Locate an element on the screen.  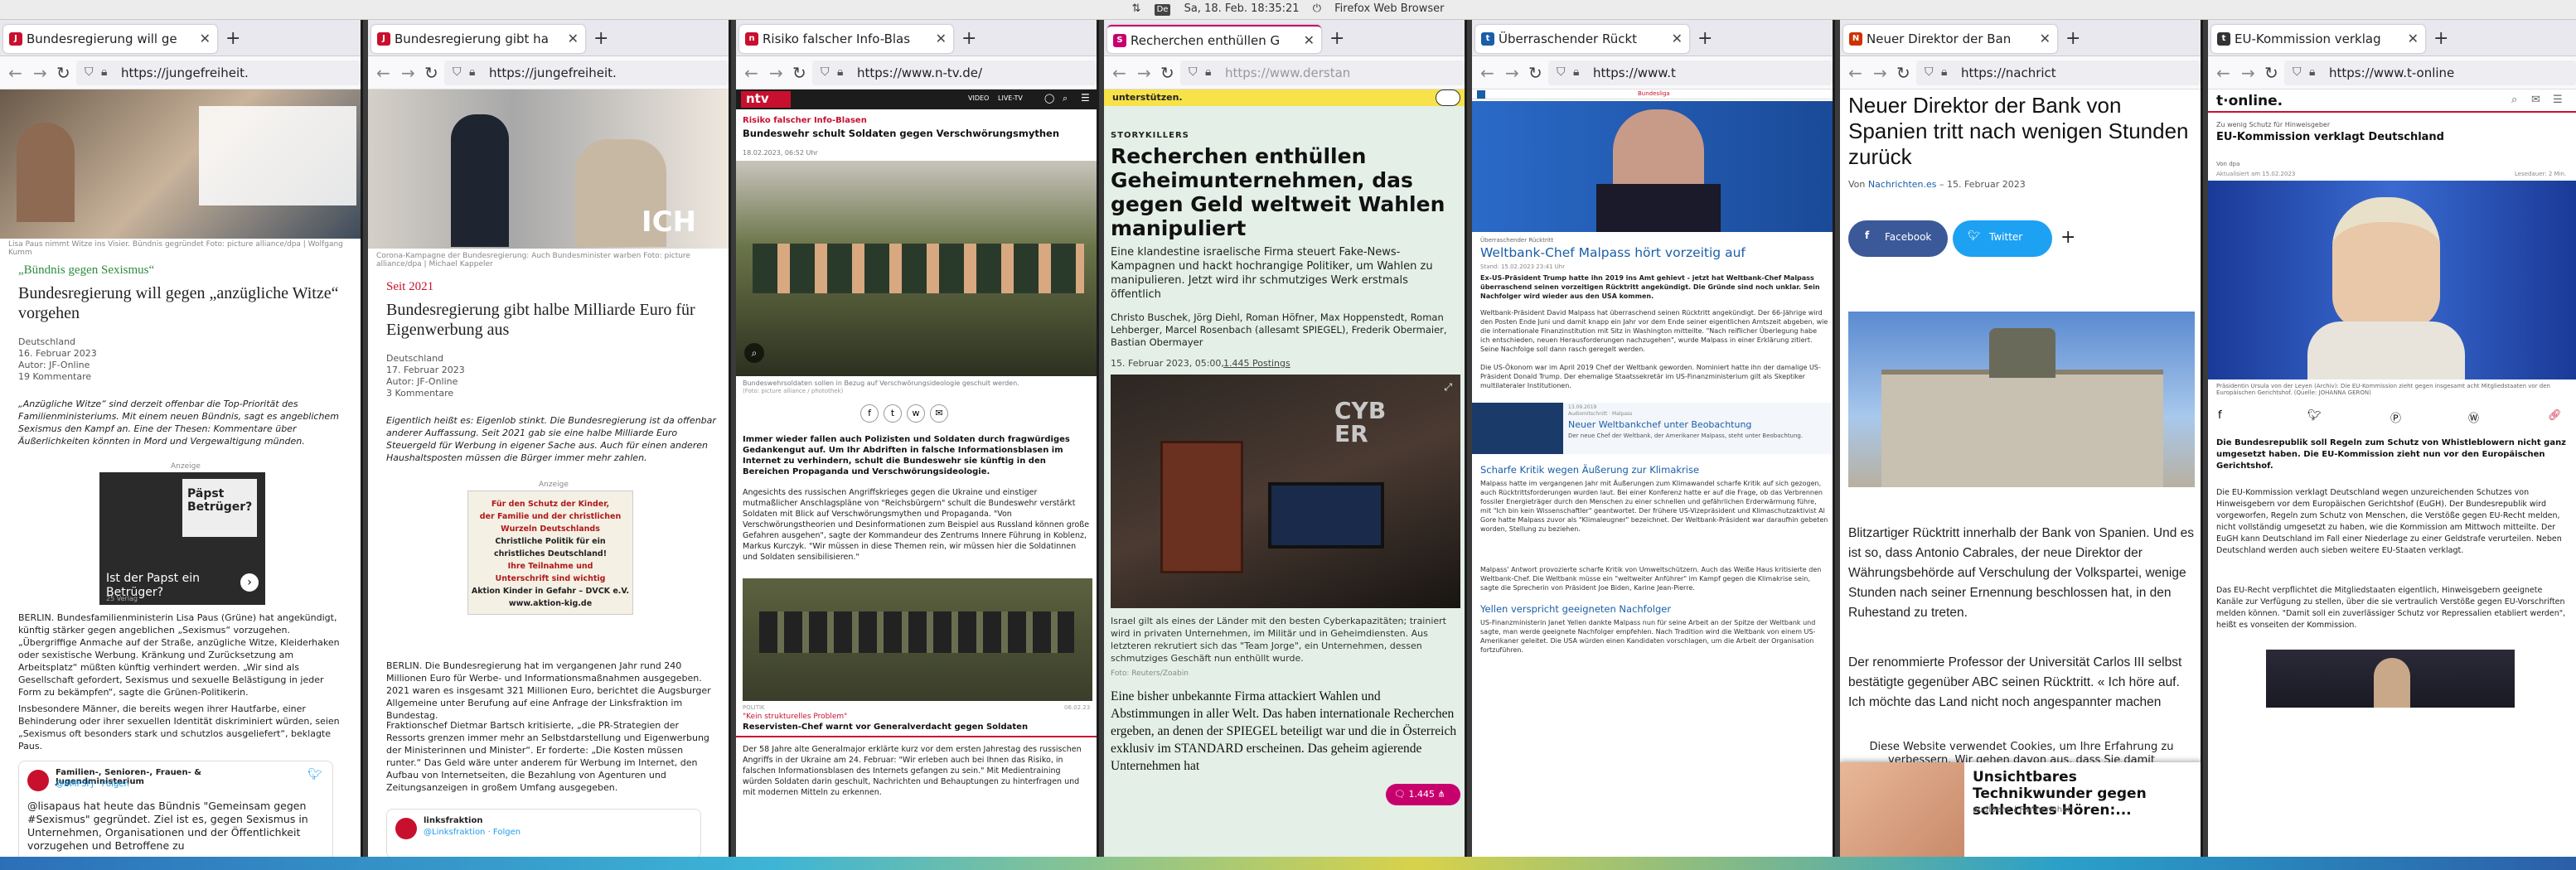
twitter-share-button: 🐦︎ Twitter is located at coordinates (2002, 238).